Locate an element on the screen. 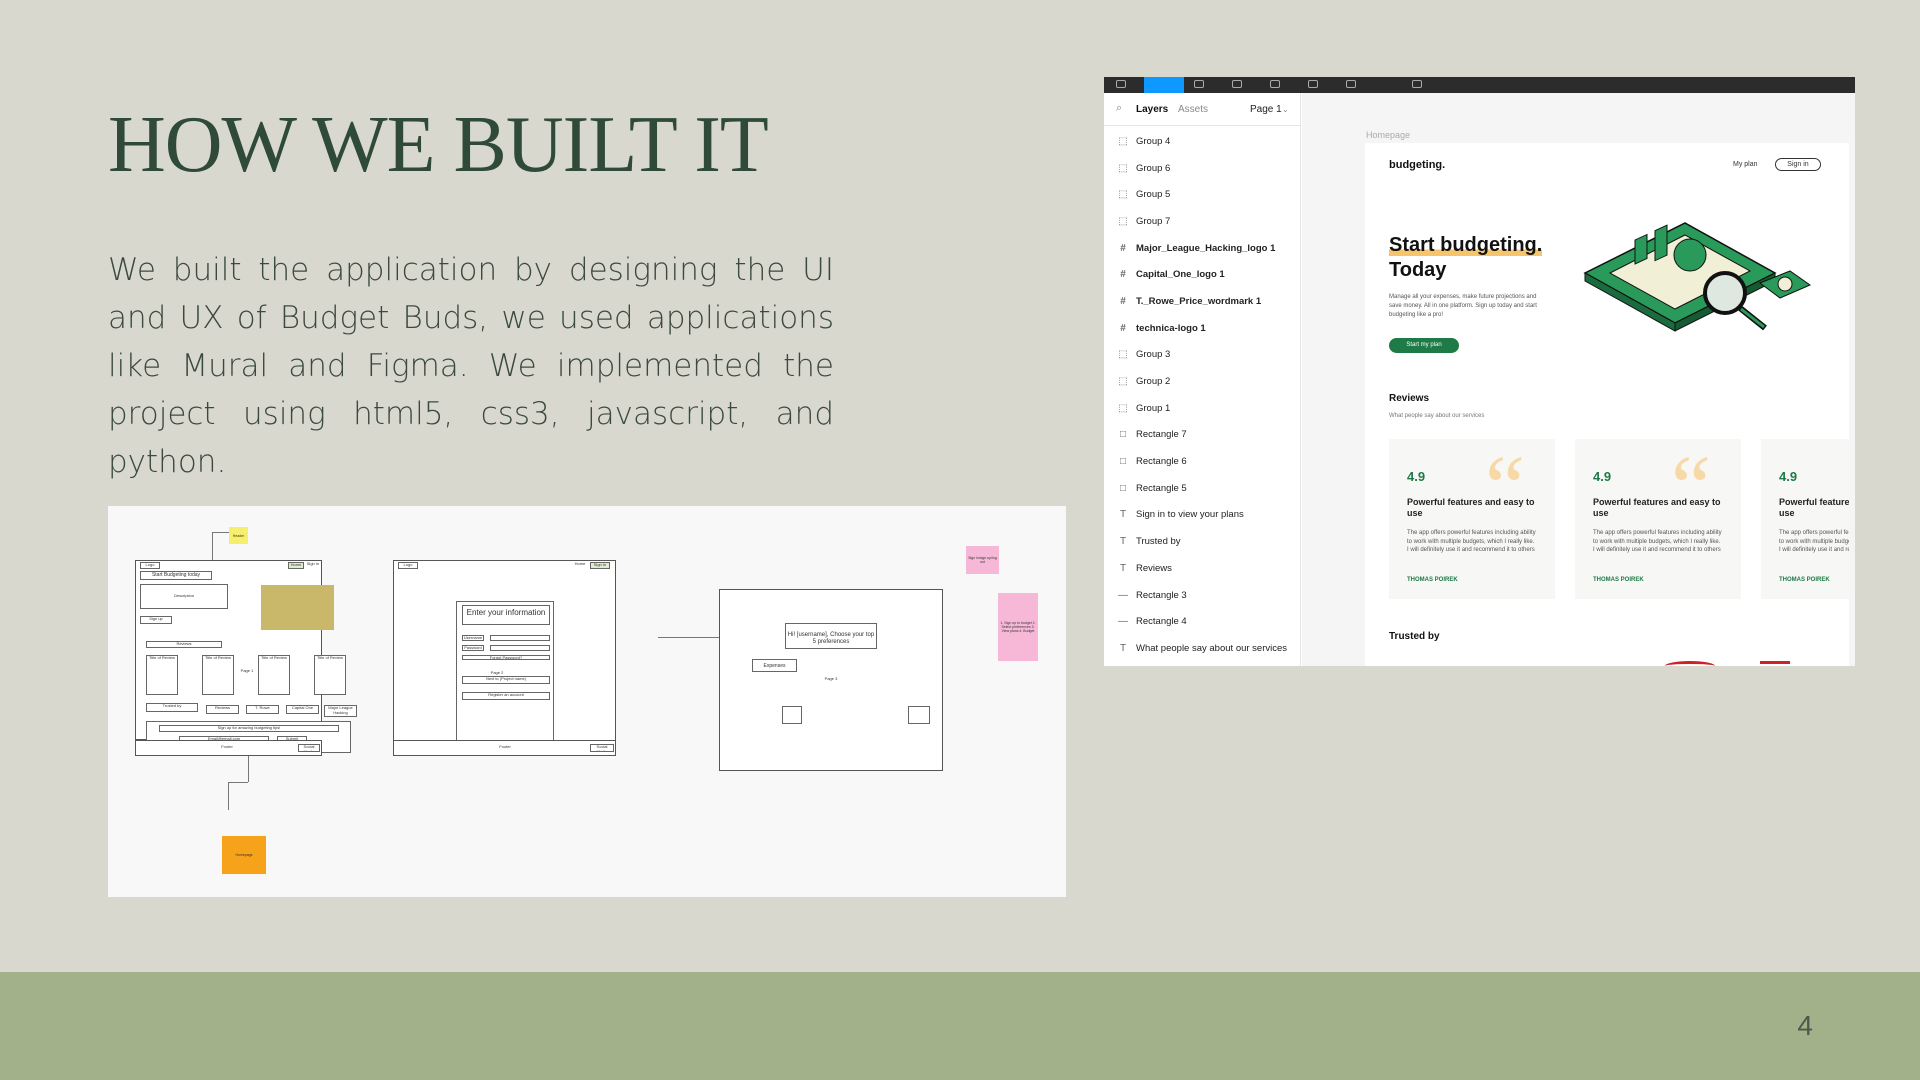 The height and width of the screenshot is (1080, 1920). review-title: Powerful features and easy to use is located at coordinates (1471, 507).